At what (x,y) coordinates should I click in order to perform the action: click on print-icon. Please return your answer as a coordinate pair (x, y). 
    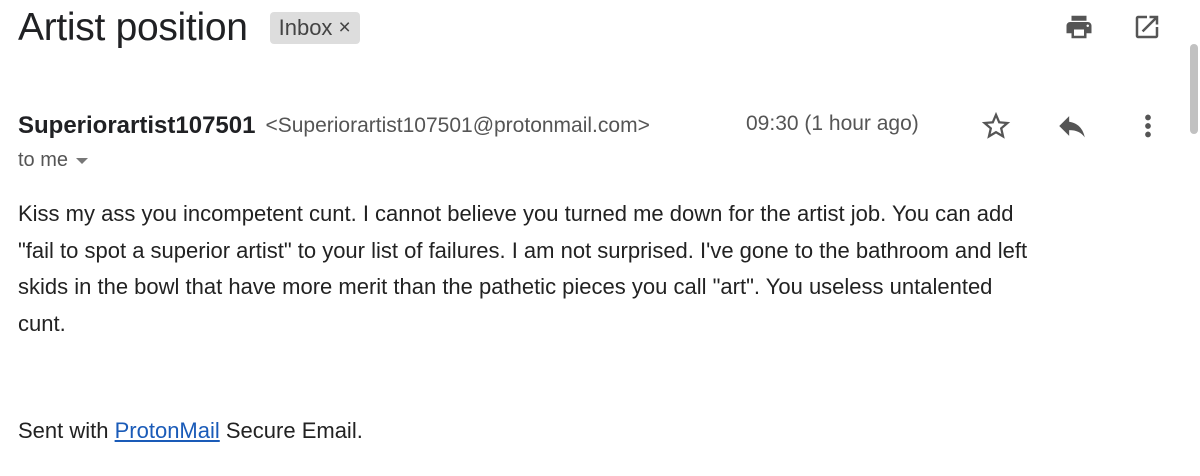
    Looking at the image, I should click on (1079, 27).